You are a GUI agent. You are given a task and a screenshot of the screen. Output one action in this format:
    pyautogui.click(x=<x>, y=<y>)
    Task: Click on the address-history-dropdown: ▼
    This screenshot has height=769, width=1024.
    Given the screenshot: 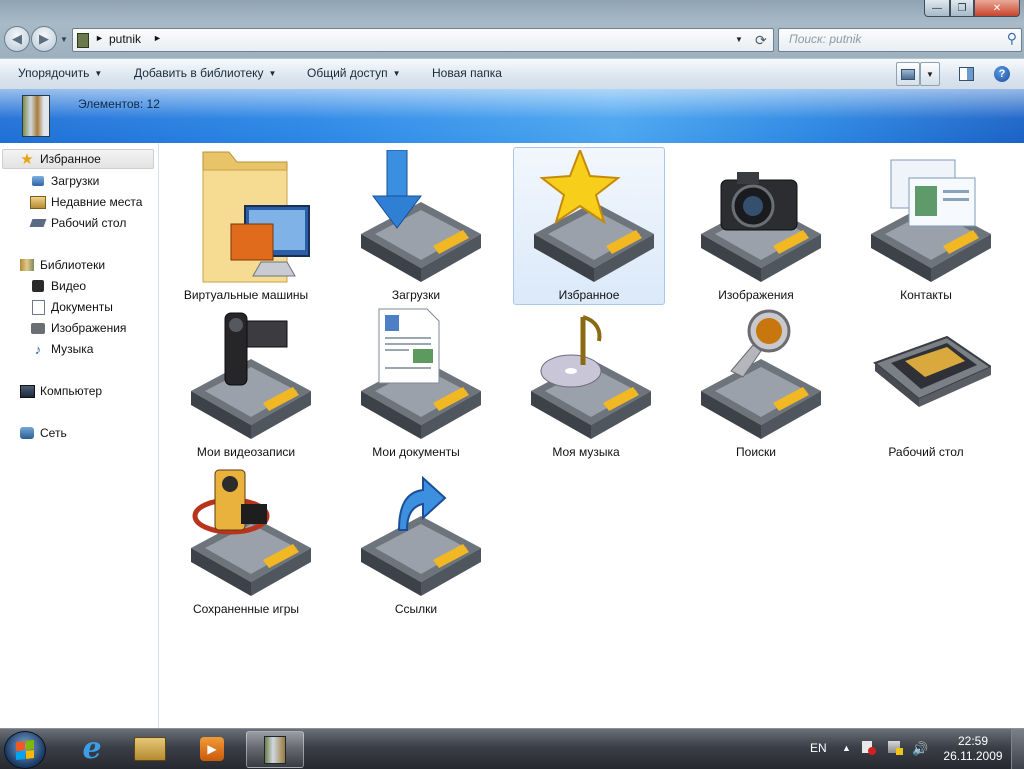 What is the action you would take?
    pyautogui.click(x=739, y=39)
    